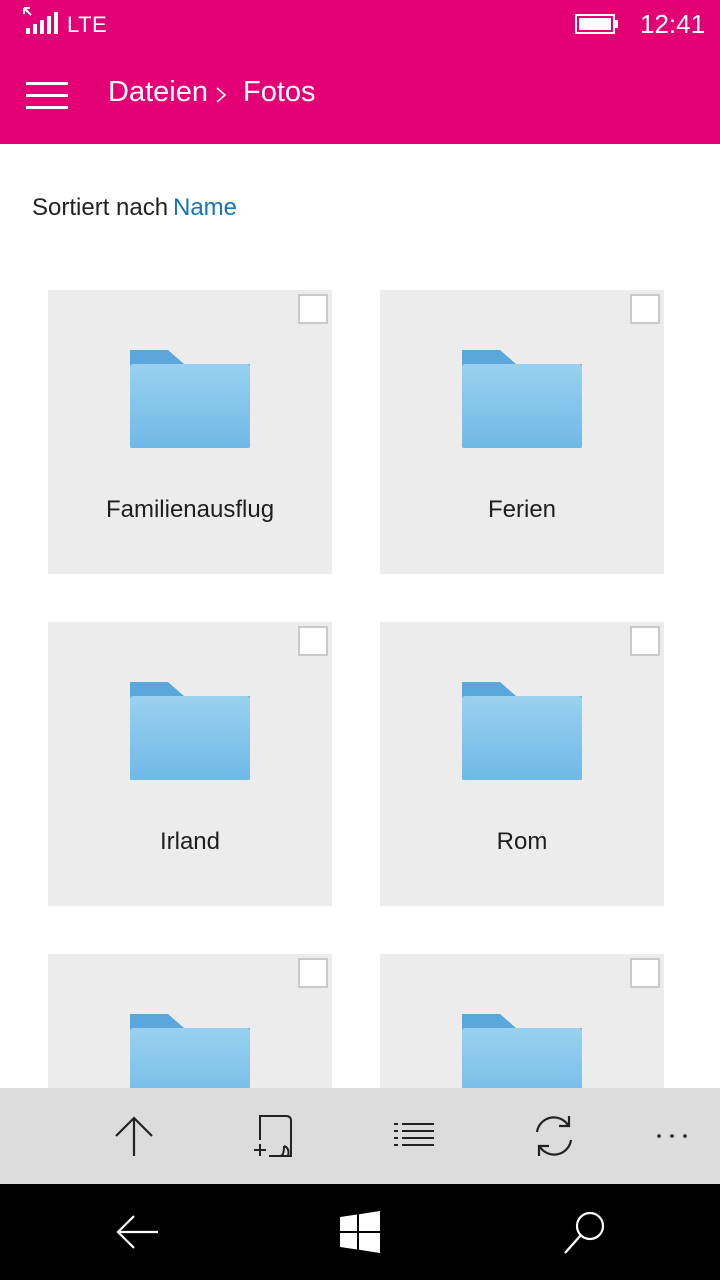 The height and width of the screenshot is (1280, 720). Describe the element at coordinates (100, 207) in the screenshot. I see `sort-label: Sortiert nach` at that location.